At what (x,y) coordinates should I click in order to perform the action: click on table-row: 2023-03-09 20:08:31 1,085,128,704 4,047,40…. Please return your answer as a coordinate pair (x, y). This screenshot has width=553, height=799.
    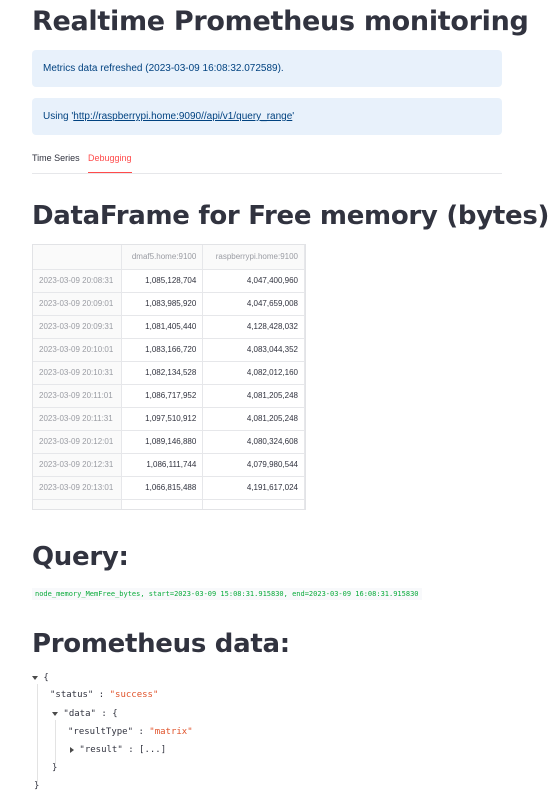
    Looking at the image, I should click on (169, 281).